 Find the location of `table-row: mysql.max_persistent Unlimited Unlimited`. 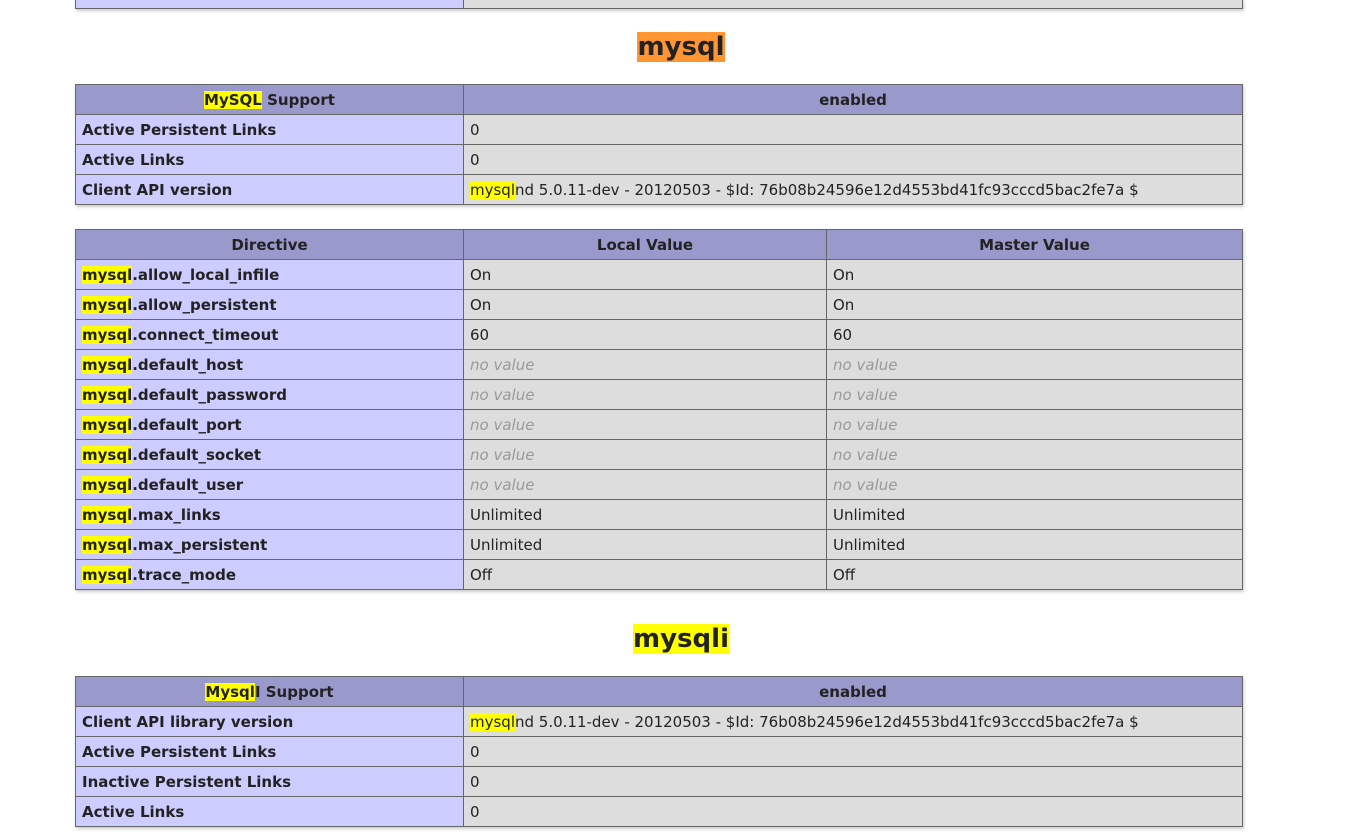

table-row: mysql.max_persistent Unlimited Unlimited is located at coordinates (659, 544).